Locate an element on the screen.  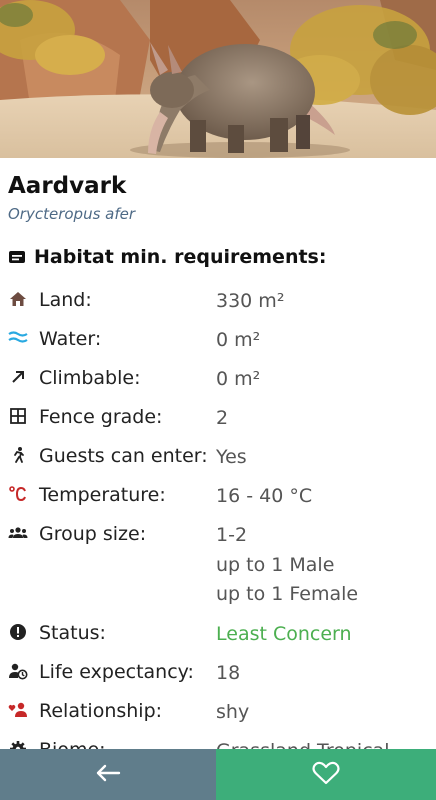
favorite-button is located at coordinates (326, 774).